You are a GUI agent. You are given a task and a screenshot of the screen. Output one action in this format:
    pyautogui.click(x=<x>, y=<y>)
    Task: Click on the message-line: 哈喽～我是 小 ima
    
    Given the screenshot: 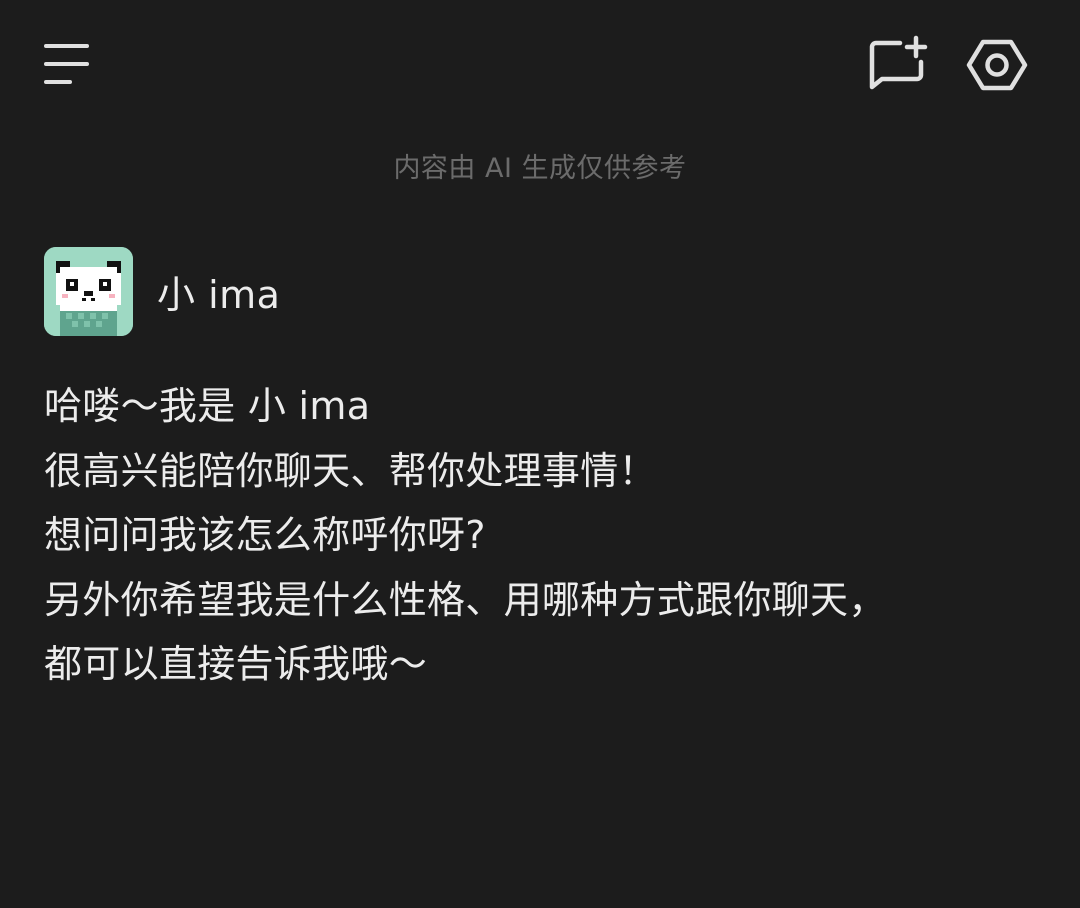 What is the action you would take?
    pyautogui.click(x=207, y=406)
    